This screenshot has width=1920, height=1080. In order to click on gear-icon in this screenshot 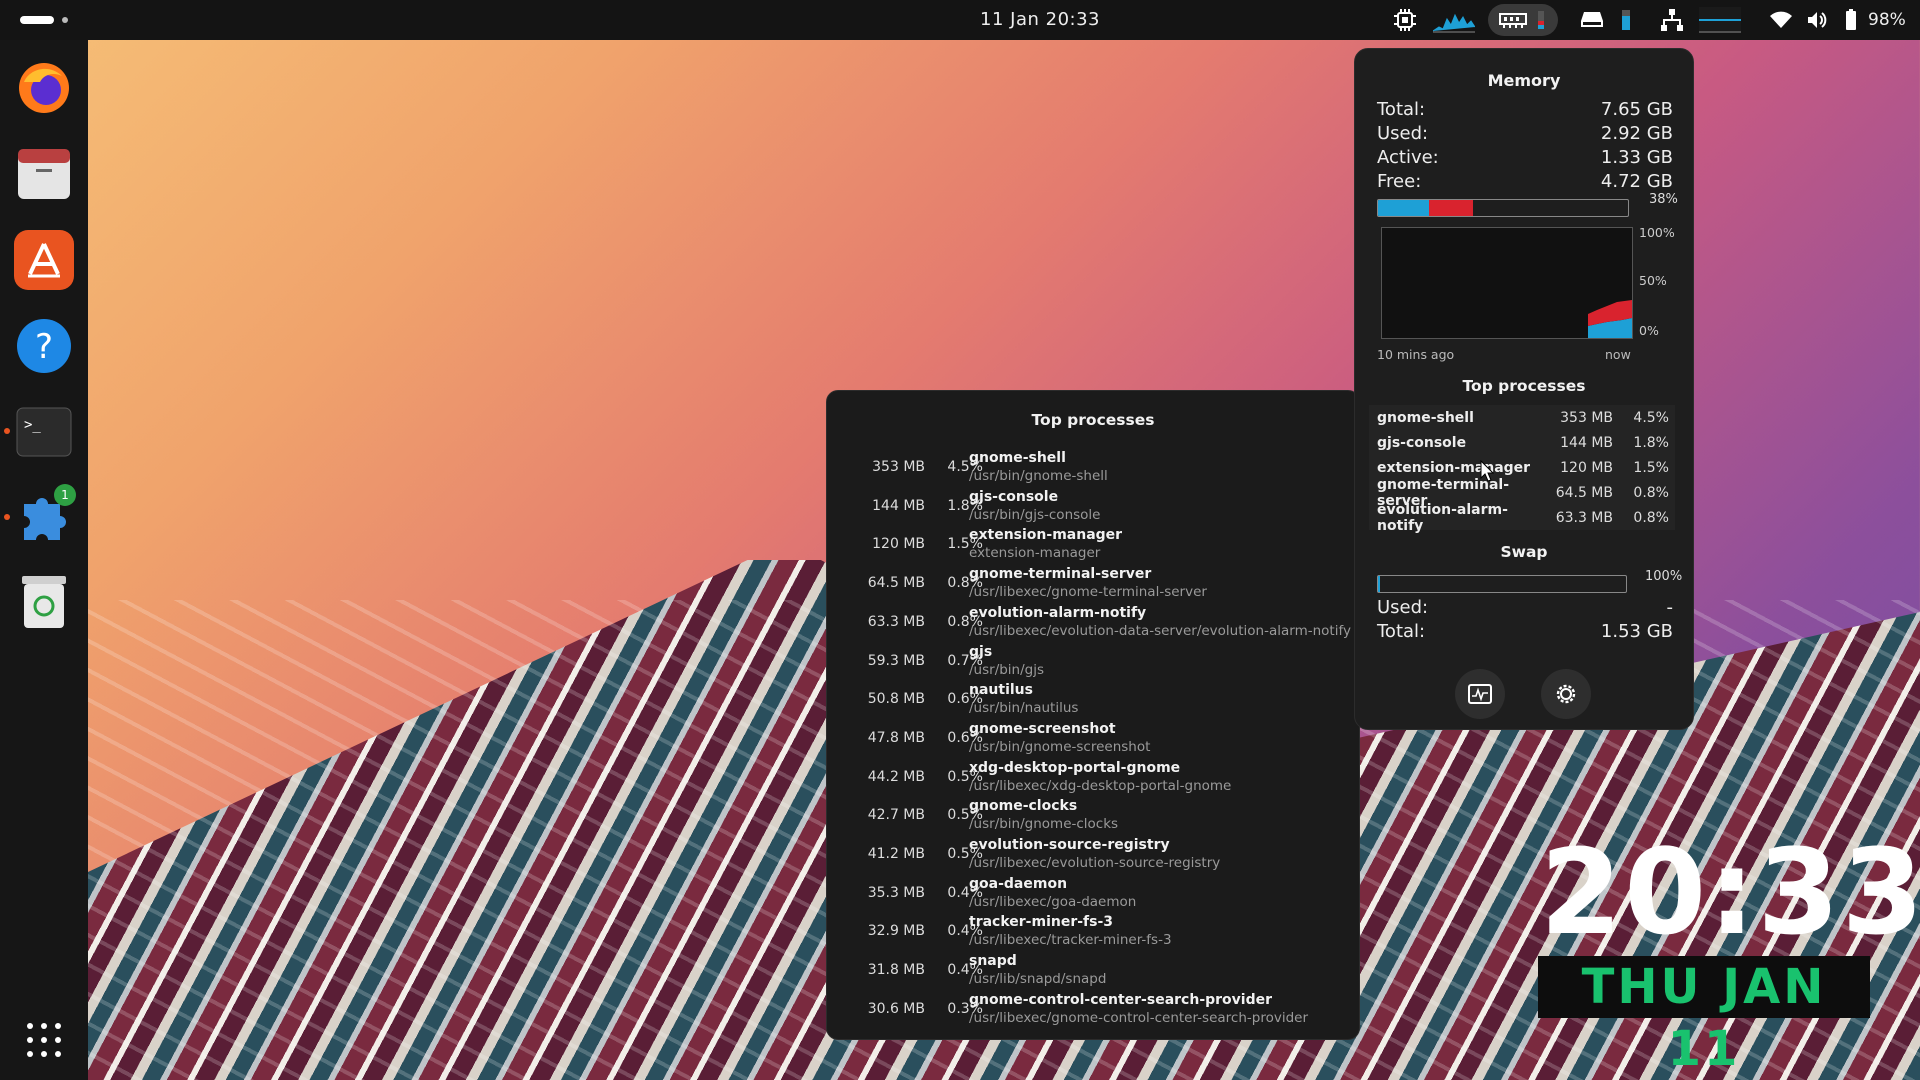, I will do `click(1566, 694)`.